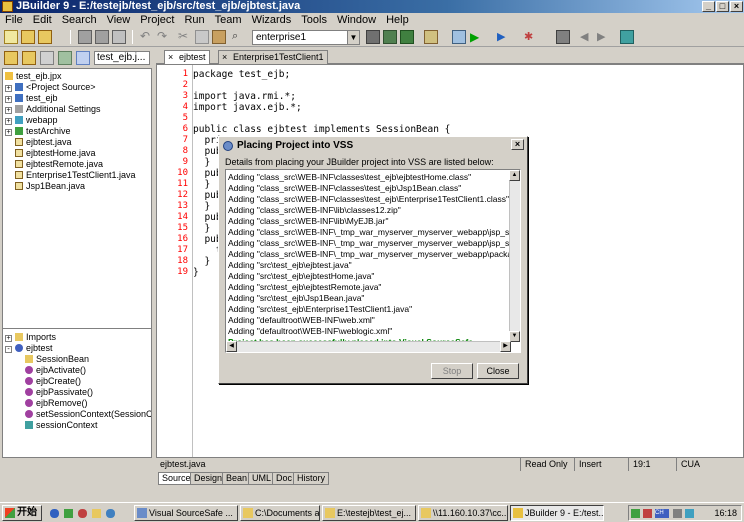  I want to click on tree-item: + testArchive, so click(38, 131).